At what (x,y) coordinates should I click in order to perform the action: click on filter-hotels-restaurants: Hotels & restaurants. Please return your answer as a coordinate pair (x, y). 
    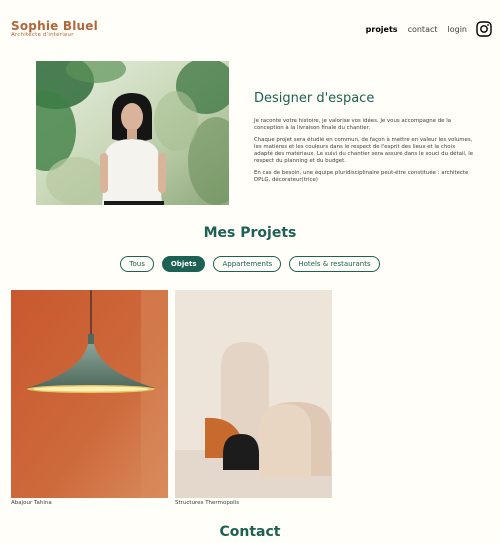
    Looking at the image, I should click on (334, 264).